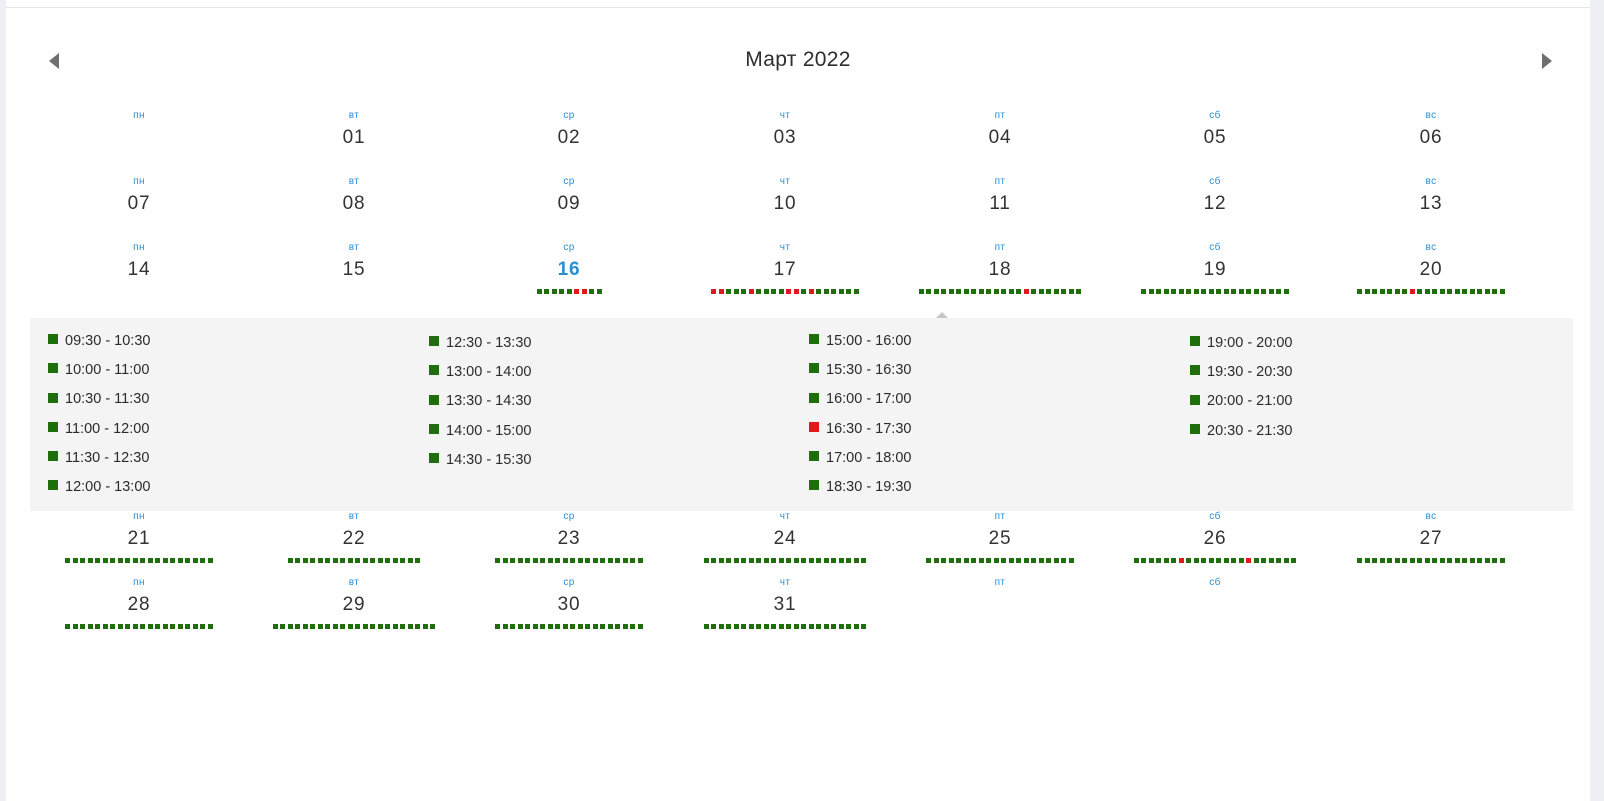 The height and width of the screenshot is (801, 1604). What do you see at coordinates (1000, 204) in the screenshot?
I see `day-11: 11` at bounding box center [1000, 204].